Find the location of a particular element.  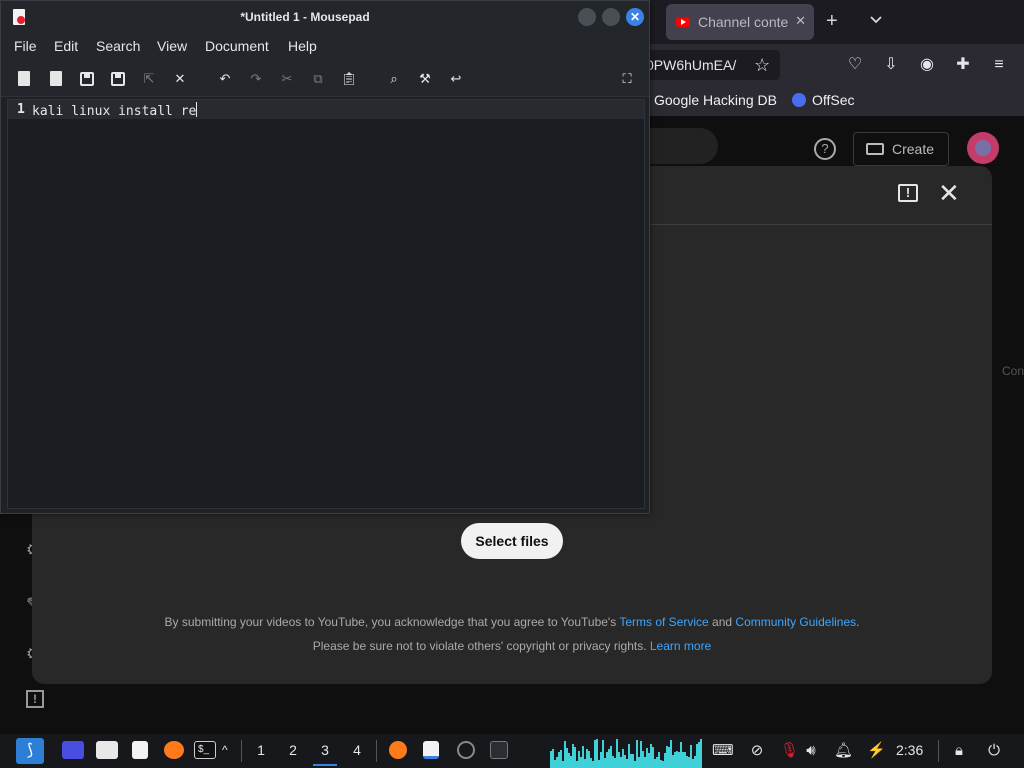

microphone-icon: 🎙︎ is located at coordinates (789, 751).